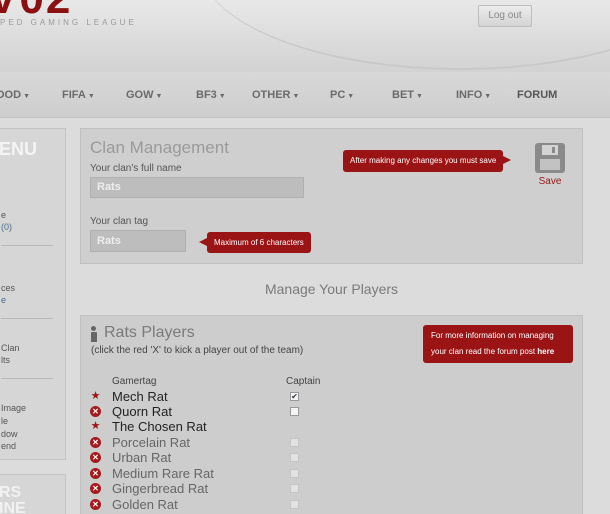 The width and height of the screenshot is (610, 514). Describe the element at coordinates (11, 492) in the screenshot. I see `sidebar2-title-line: RS` at that location.